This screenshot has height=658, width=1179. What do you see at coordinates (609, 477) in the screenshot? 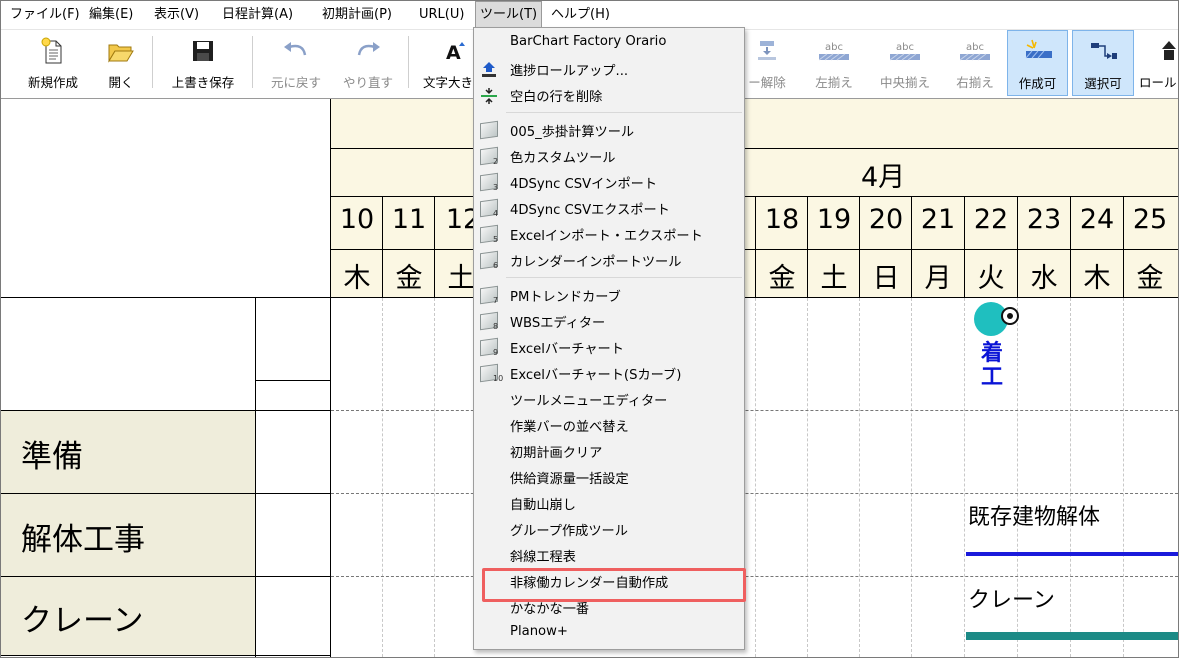
I see `menu-item-bulk-resource: 供給資源量一括設定` at bounding box center [609, 477].